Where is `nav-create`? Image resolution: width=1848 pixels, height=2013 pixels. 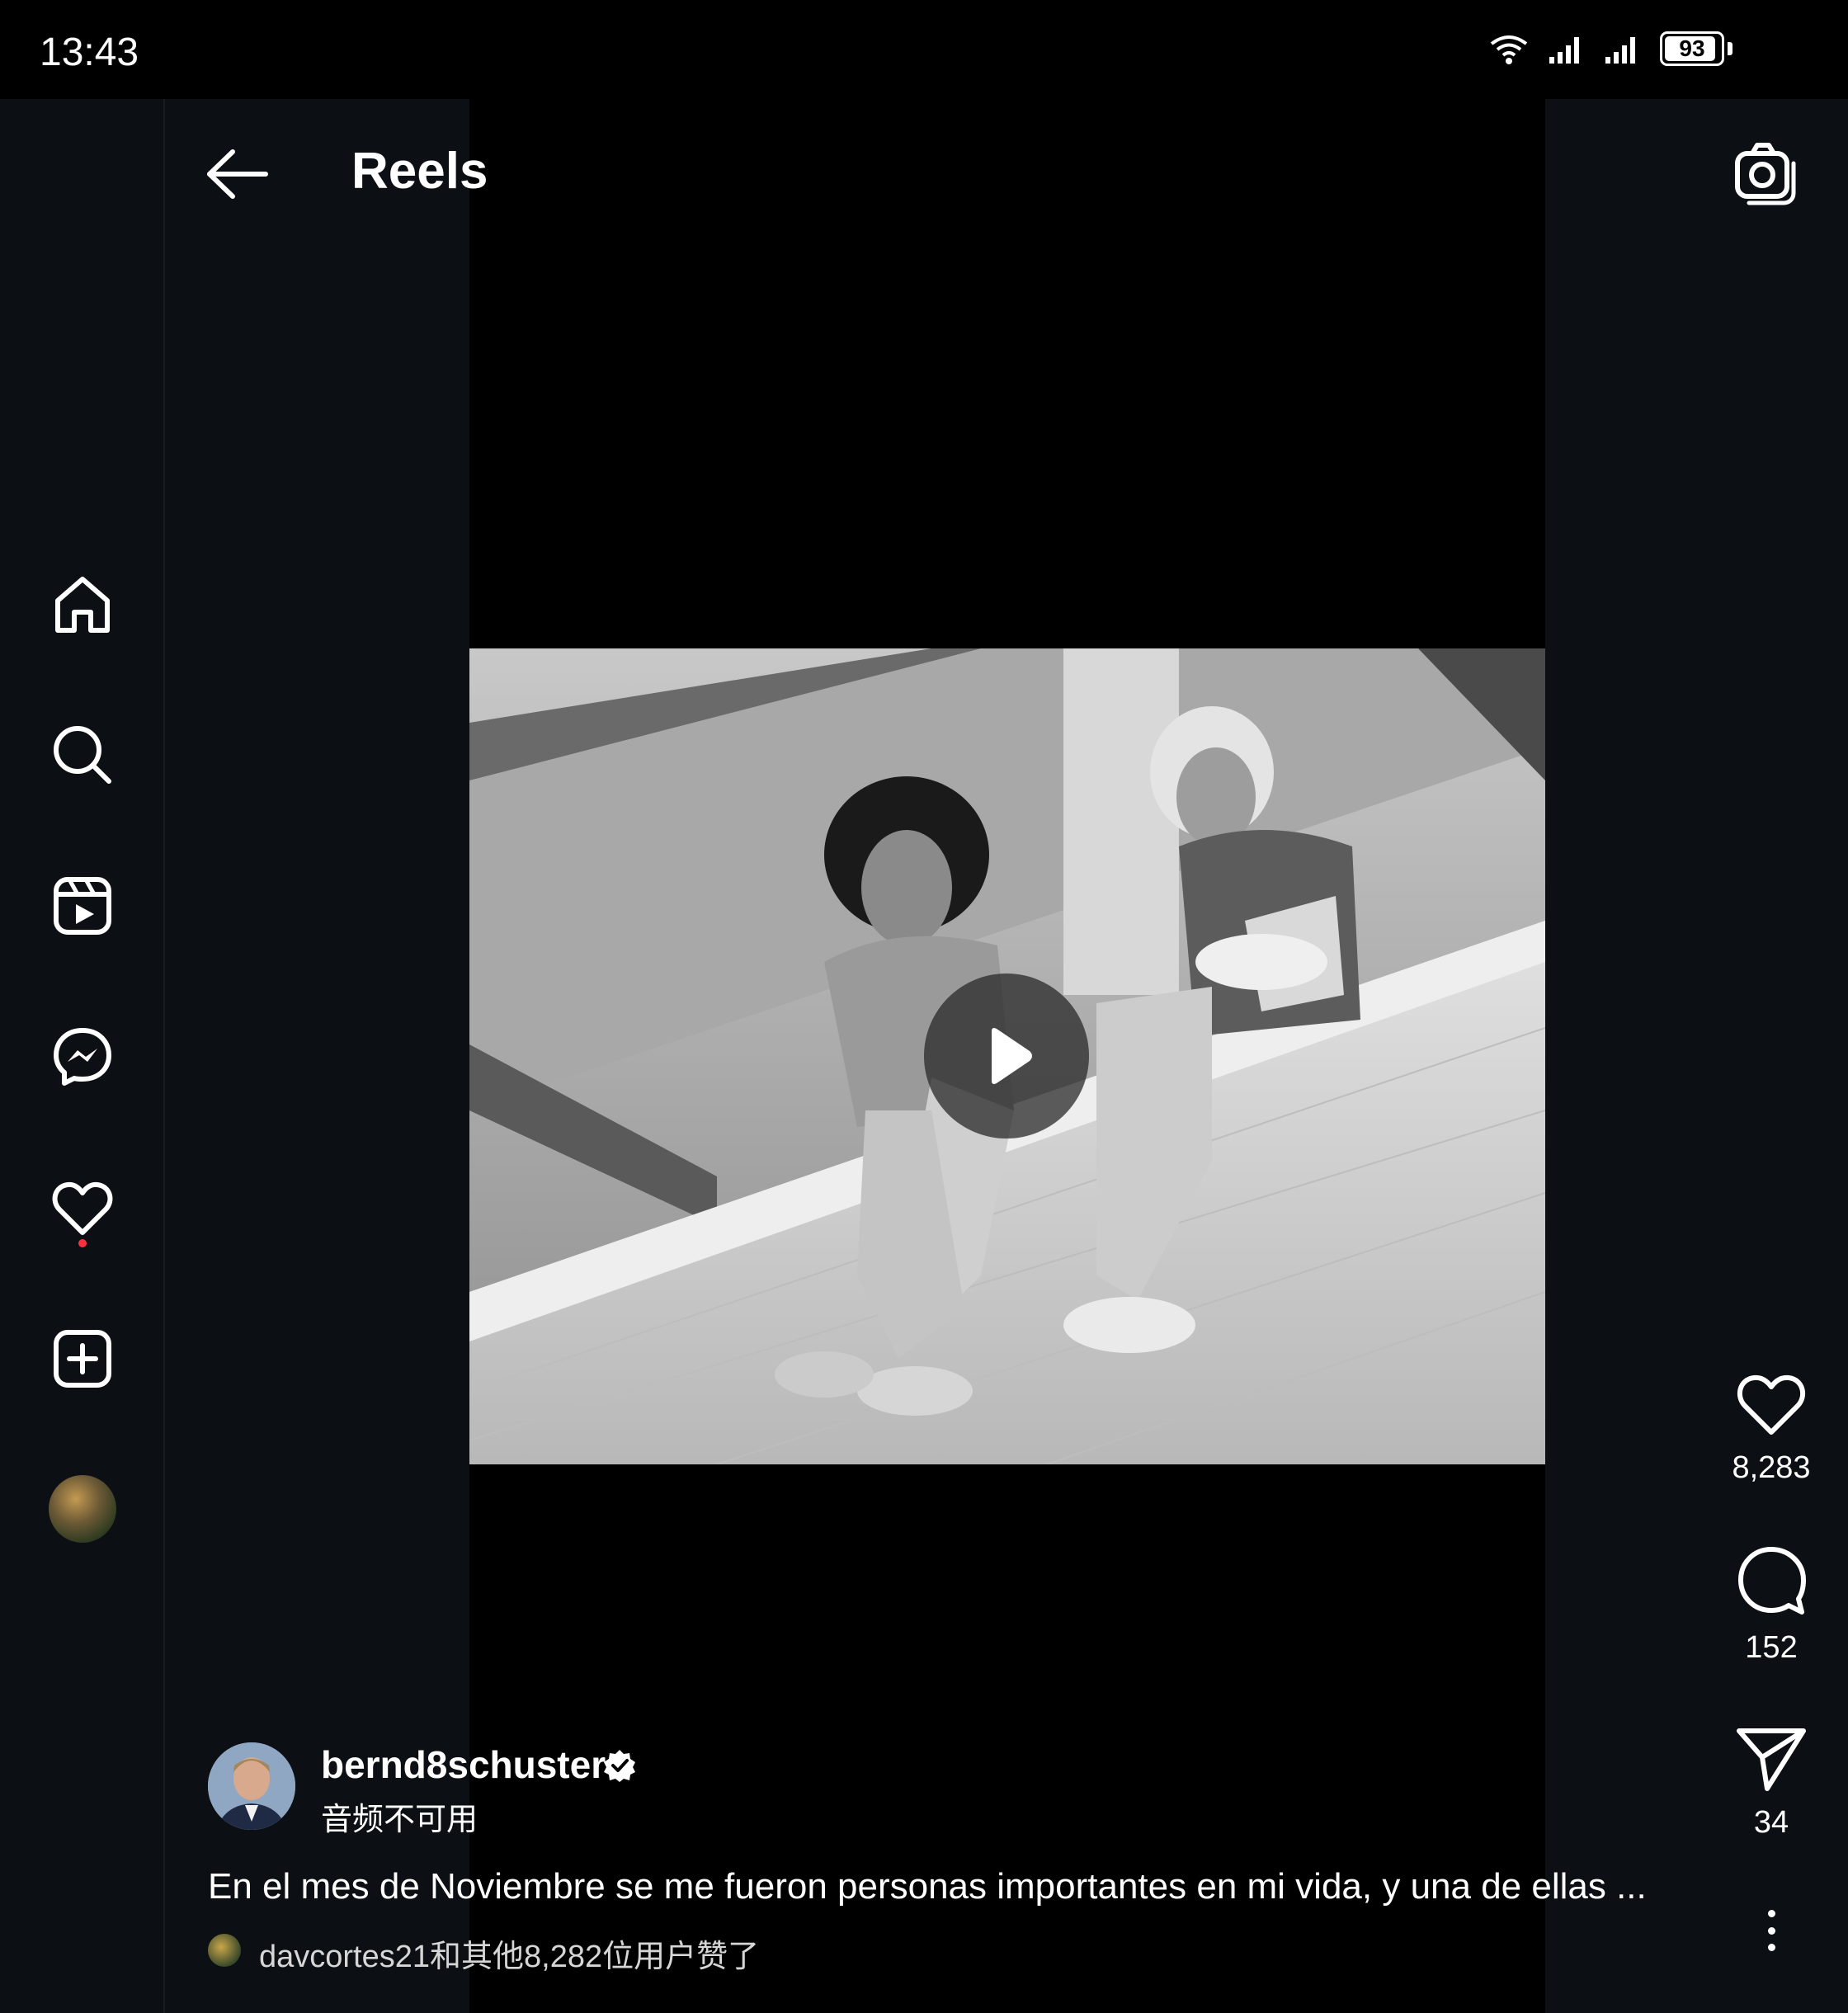 nav-create is located at coordinates (82, 1359).